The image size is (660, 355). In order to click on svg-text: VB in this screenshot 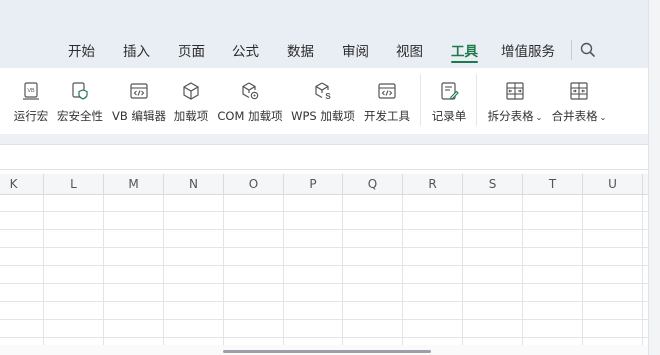, I will do `click(31, 91)`.